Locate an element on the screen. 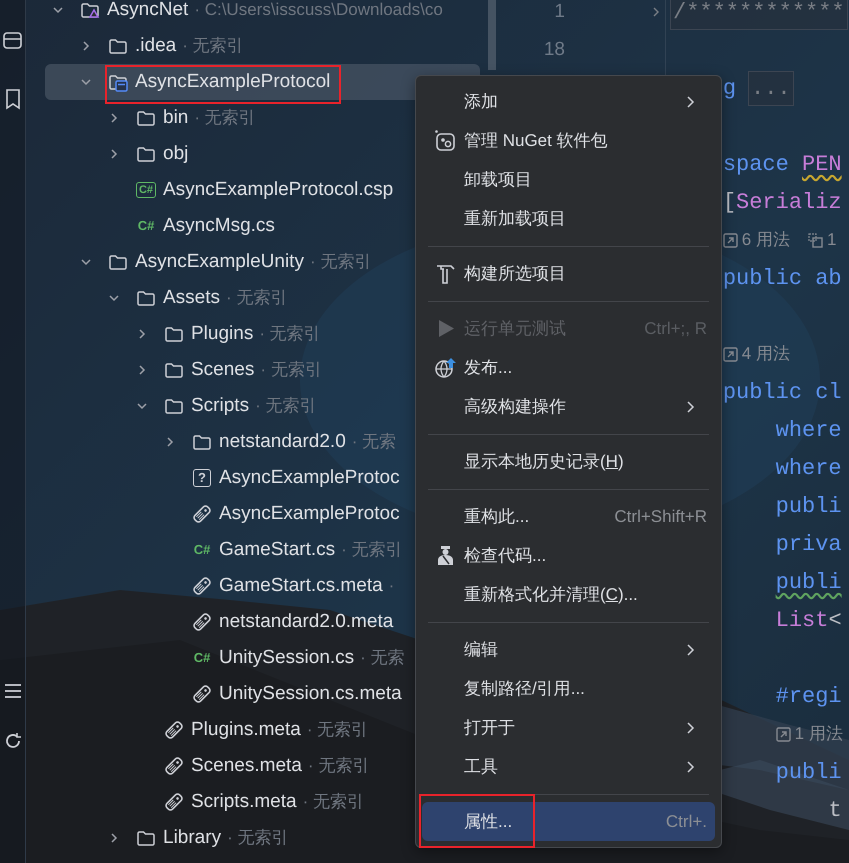 The width and height of the screenshot is (849, 863). file-name: AsyncMsg.cs is located at coordinates (219, 226).